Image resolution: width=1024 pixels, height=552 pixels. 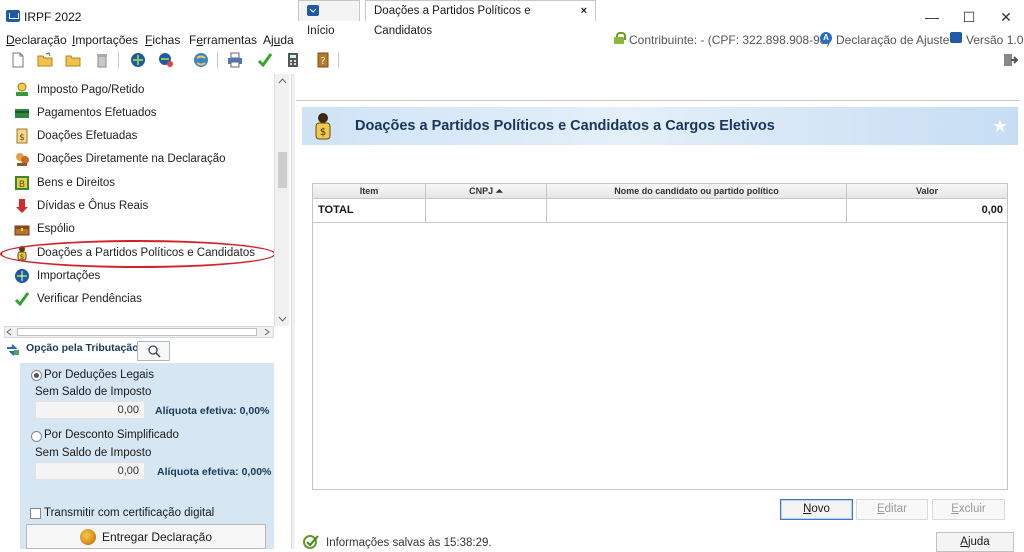 What do you see at coordinates (162, 40) in the screenshot?
I see `menu-fichas: Fichas` at bounding box center [162, 40].